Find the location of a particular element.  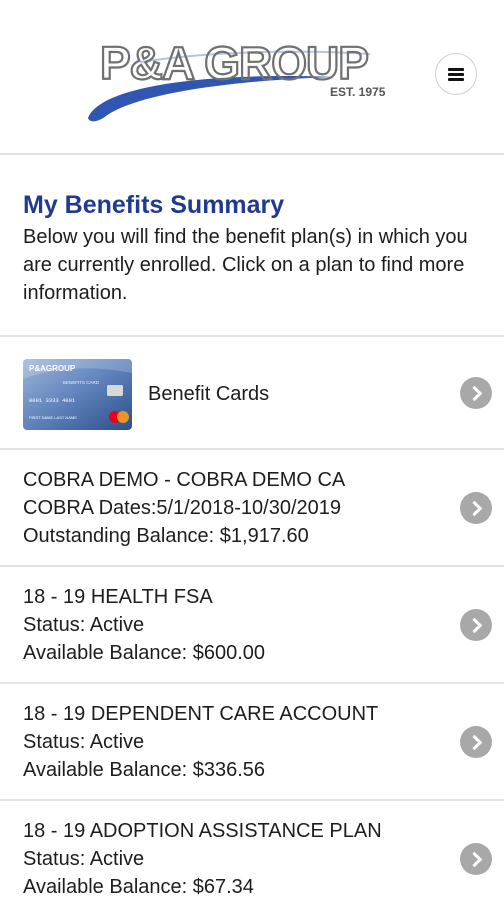

hamburger-menu-icon is located at coordinates (456, 74).